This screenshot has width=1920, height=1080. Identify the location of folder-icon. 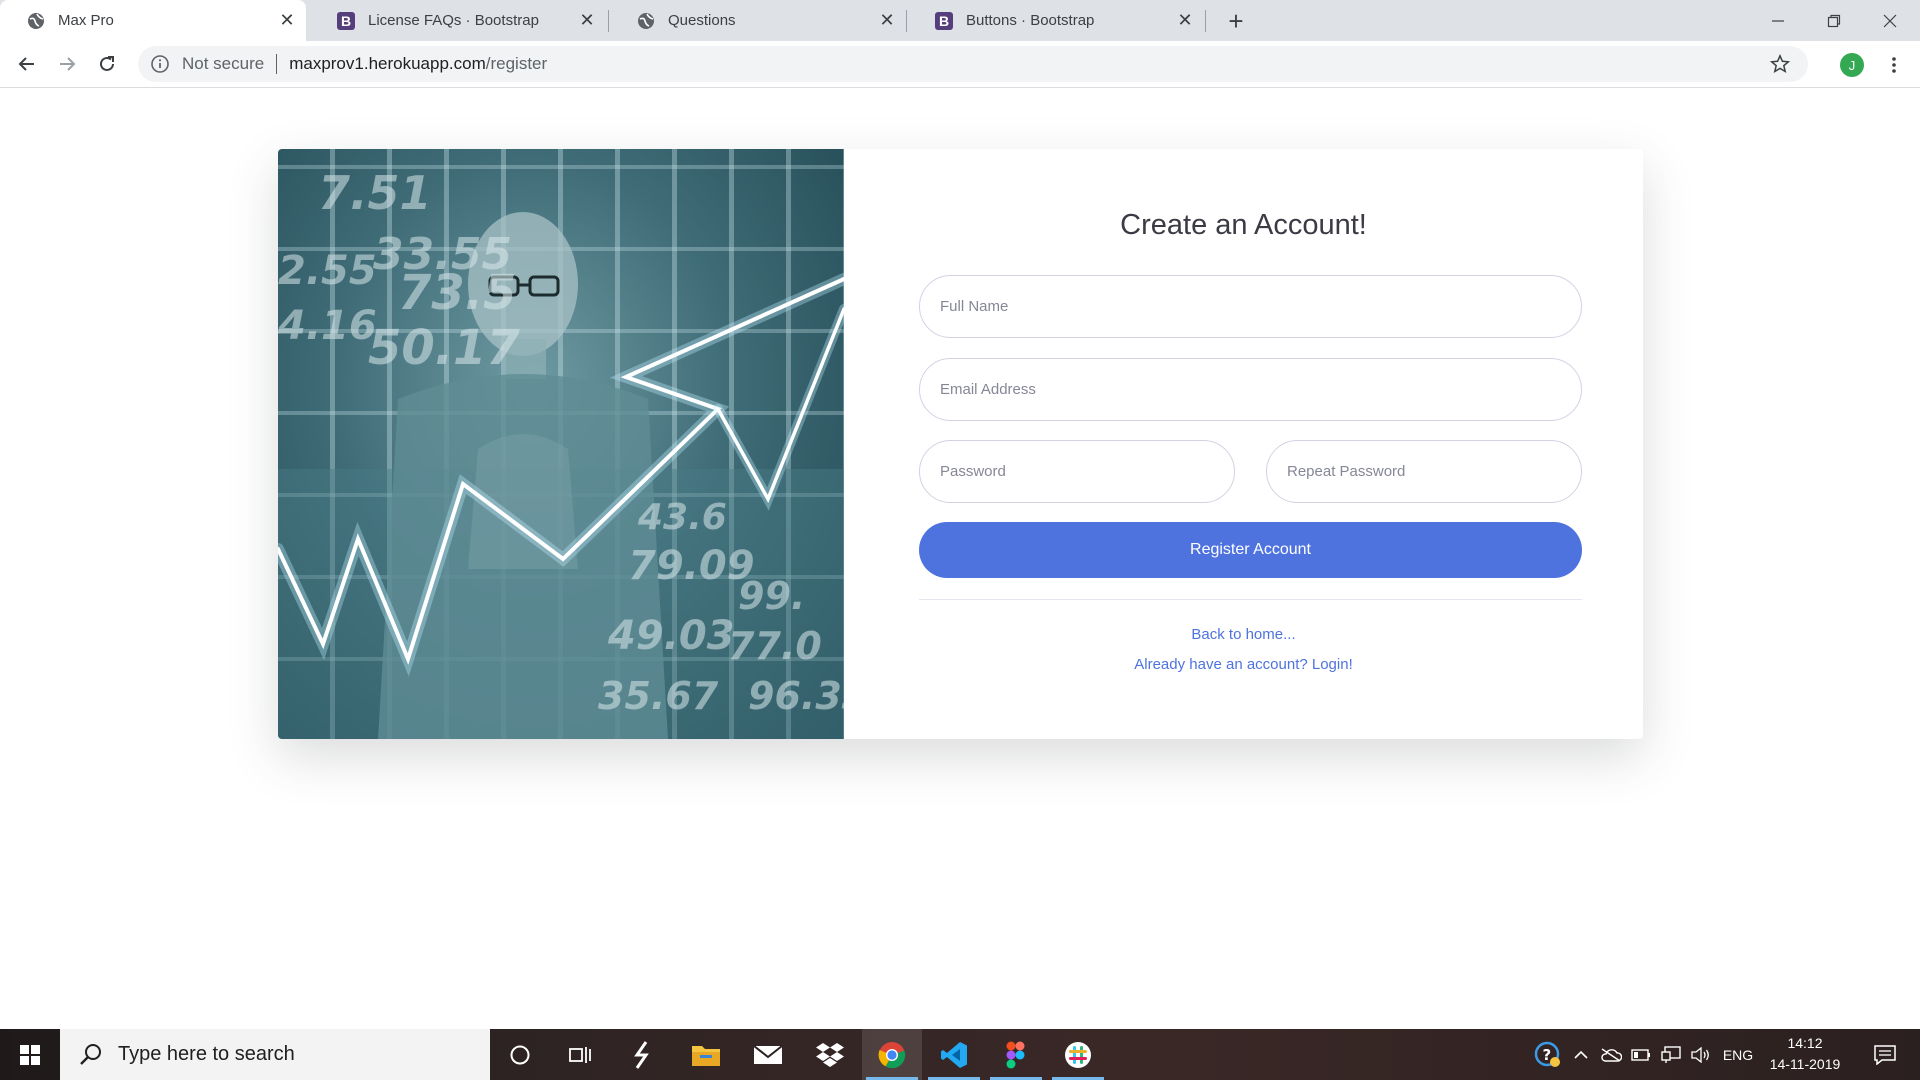
(706, 1055).